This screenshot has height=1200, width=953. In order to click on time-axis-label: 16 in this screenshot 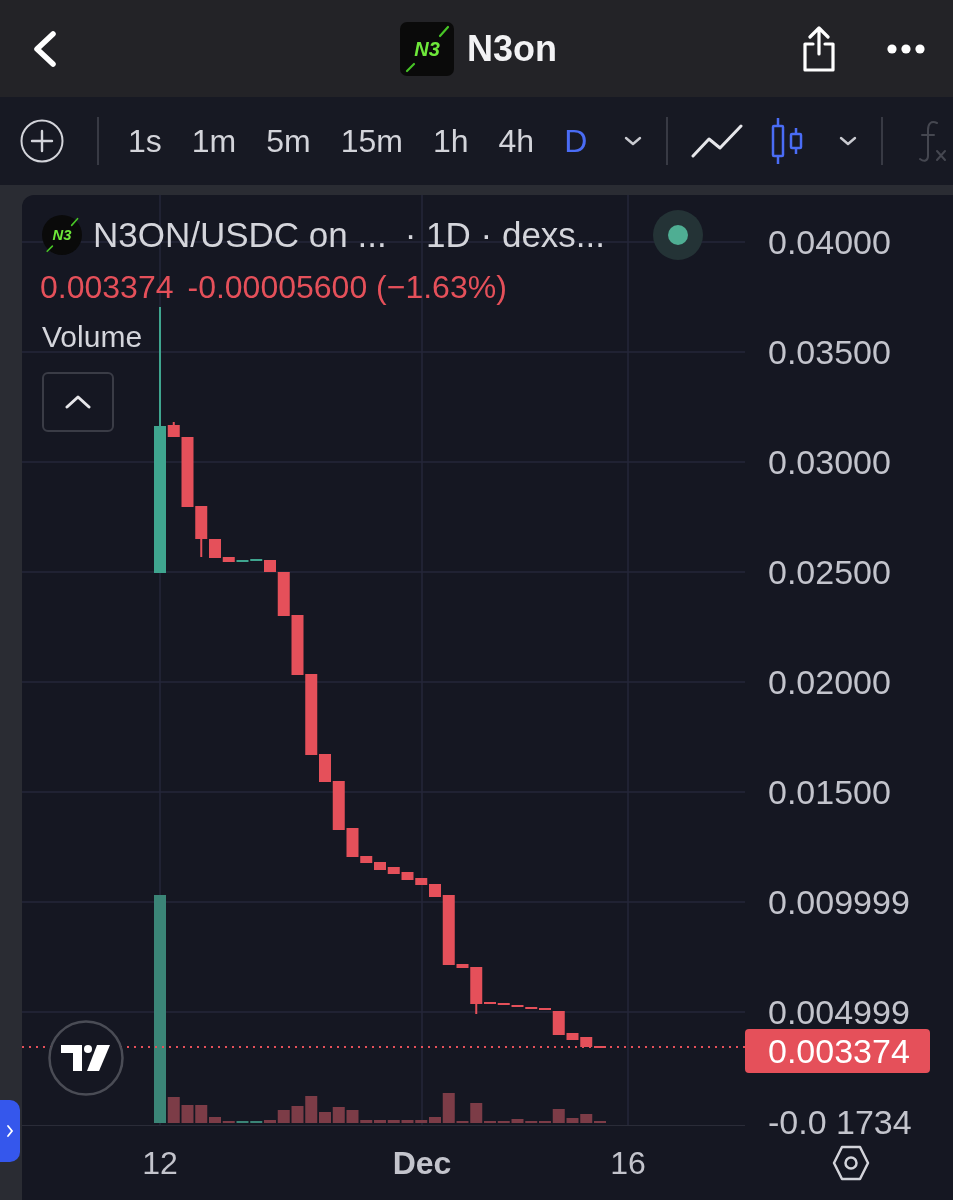, I will do `click(628, 1163)`.